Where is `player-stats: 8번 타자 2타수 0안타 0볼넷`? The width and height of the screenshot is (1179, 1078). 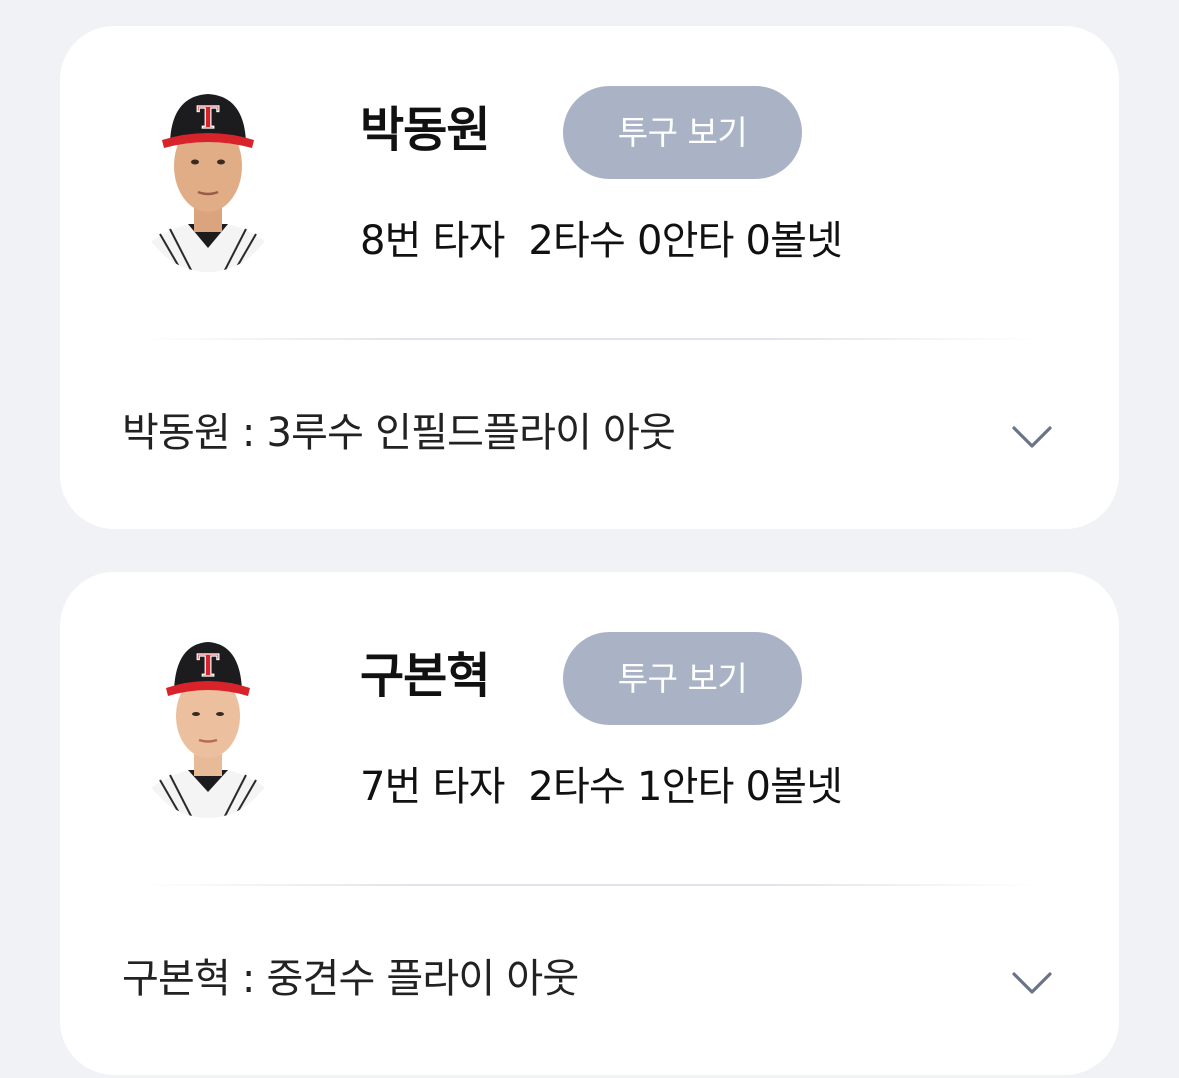
player-stats: 8번 타자 2타수 0안타 0볼넷 is located at coordinates (601, 241).